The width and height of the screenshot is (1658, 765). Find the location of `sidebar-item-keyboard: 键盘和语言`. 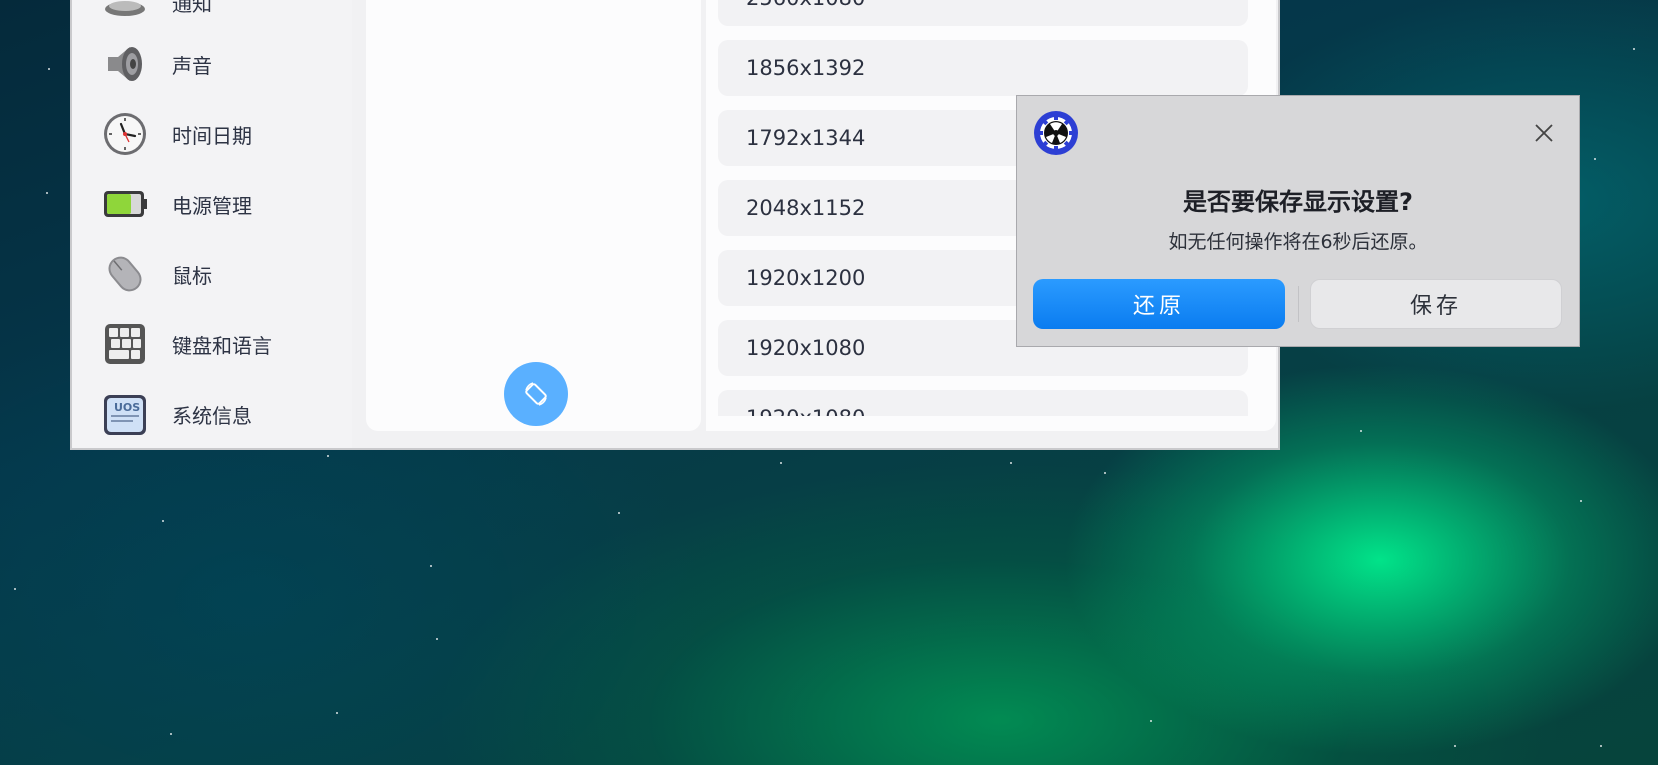

sidebar-item-keyboard: 键盘和语言 is located at coordinates (187, 344).